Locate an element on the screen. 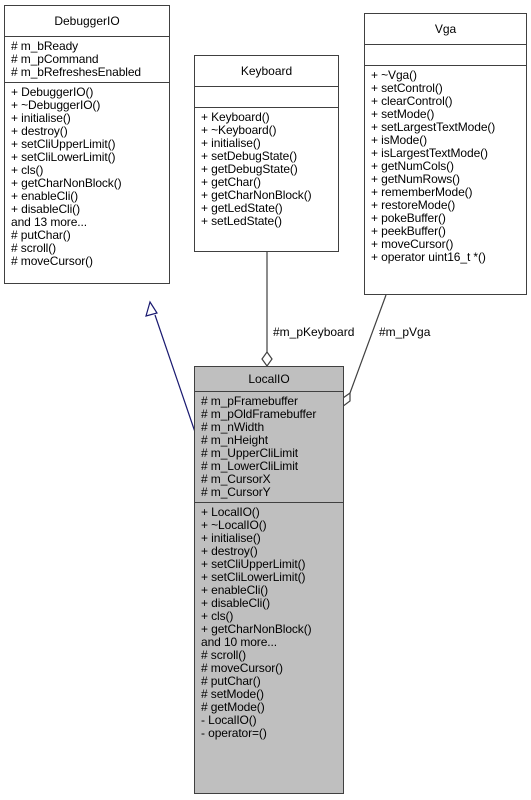  inheritance-arrowhead-icon is located at coordinates (151, 308).